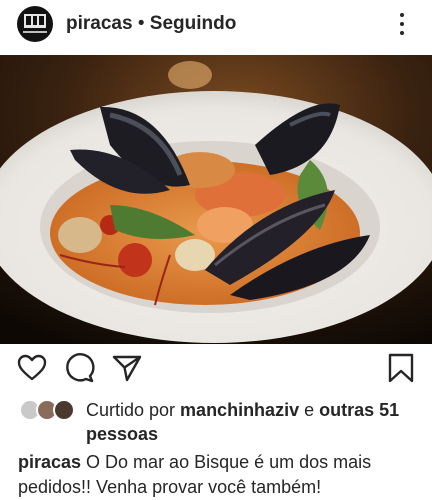  Describe the element at coordinates (49, 462) in the screenshot. I see `caption-username-link: piracas` at that location.